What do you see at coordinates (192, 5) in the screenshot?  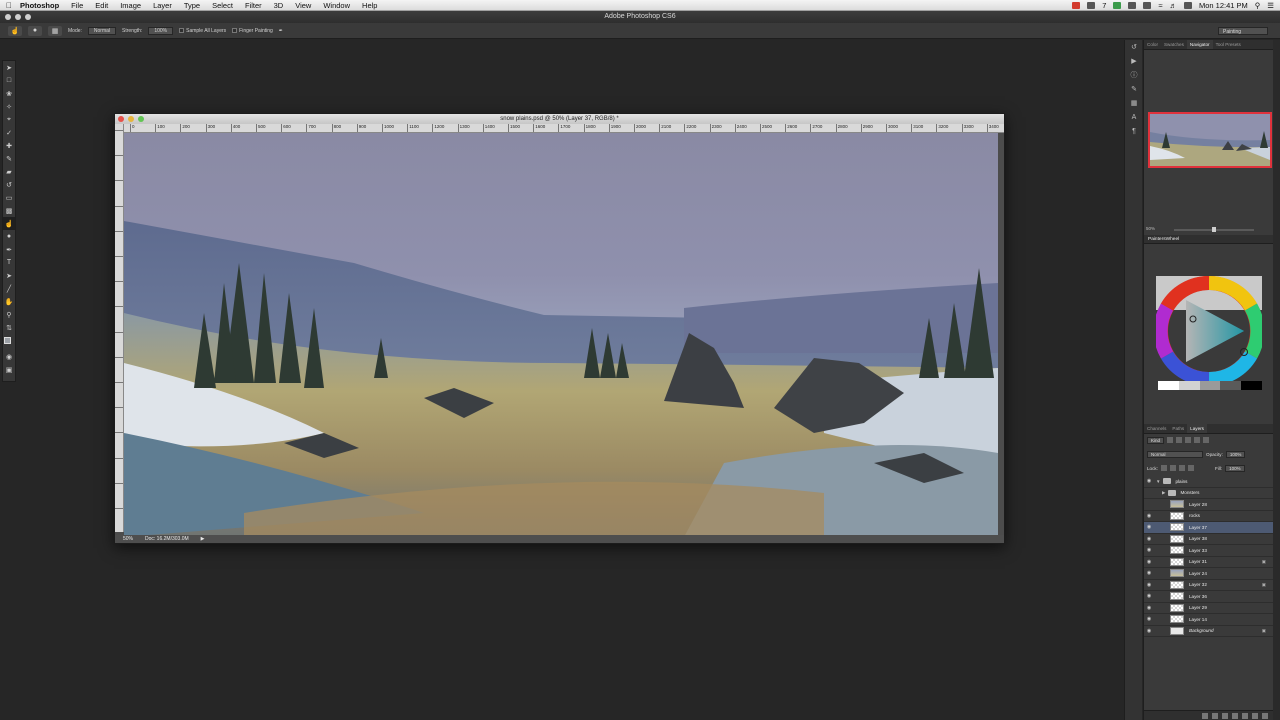 I see `menu-type: Type` at bounding box center [192, 5].